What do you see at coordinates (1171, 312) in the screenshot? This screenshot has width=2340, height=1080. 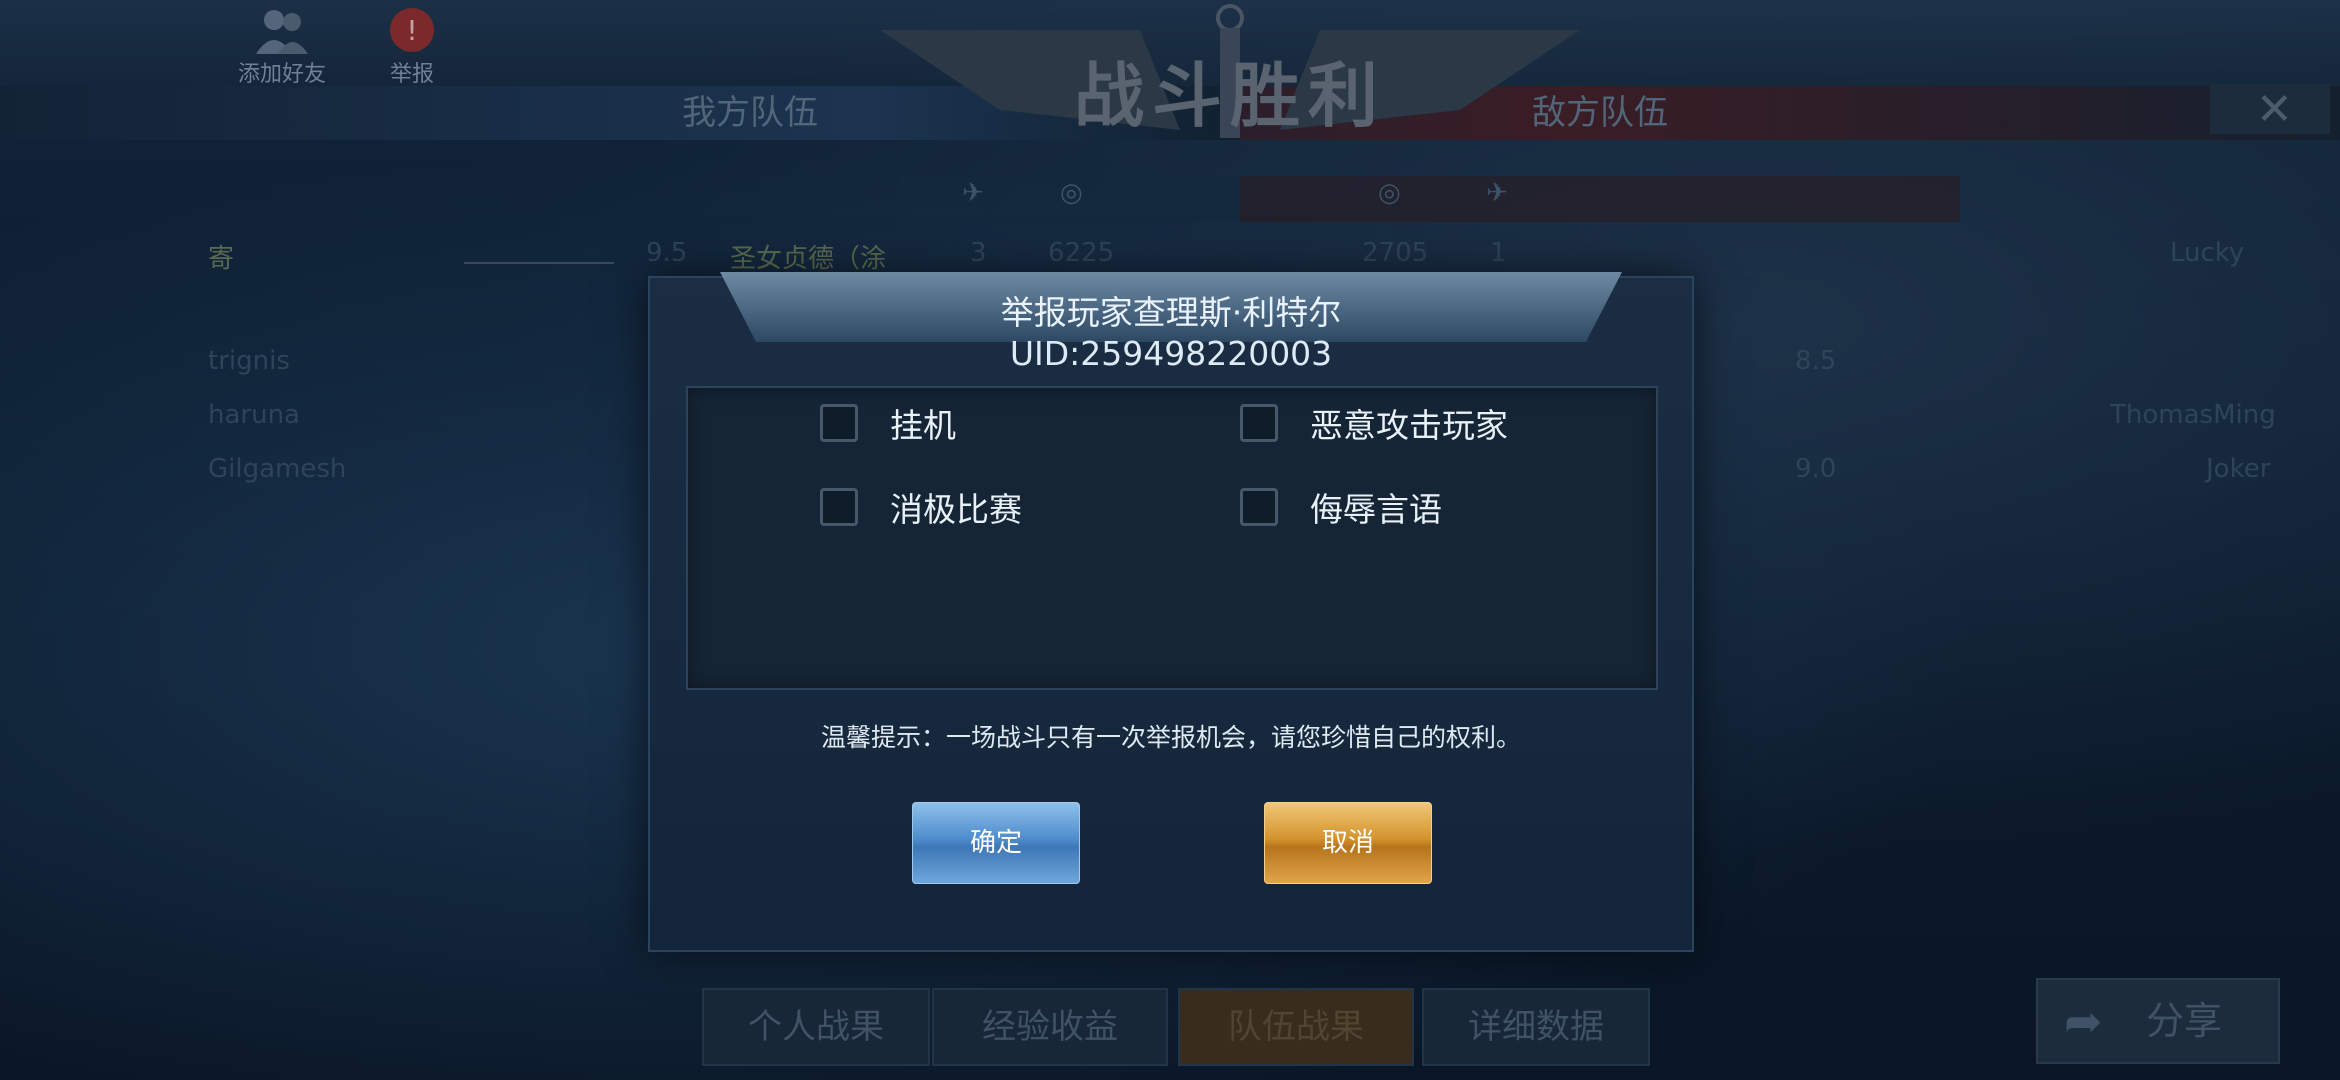 I see `dialog-title: 举报玩家查理斯·利特尔` at bounding box center [1171, 312].